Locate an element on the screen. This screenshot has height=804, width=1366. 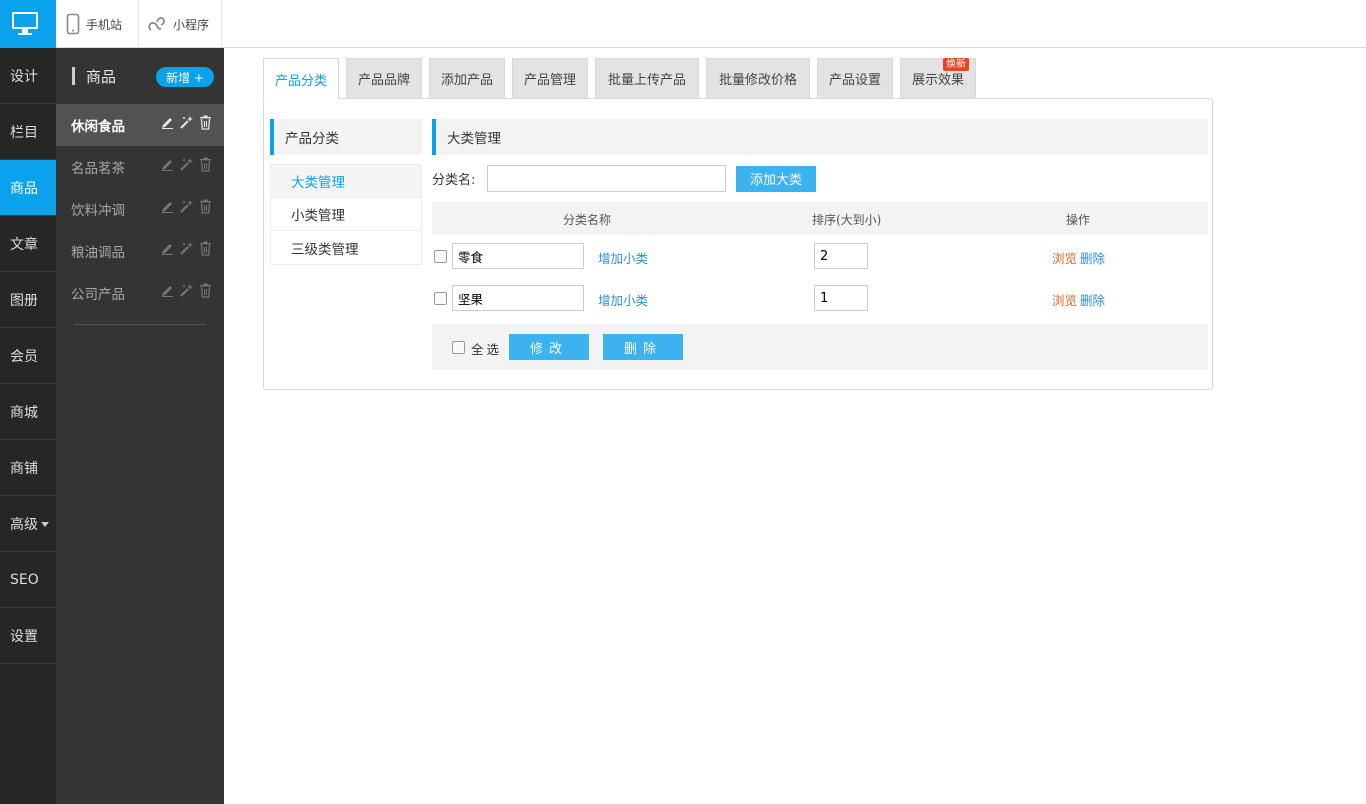
modify-button: 修改 is located at coordinates (549, 347).